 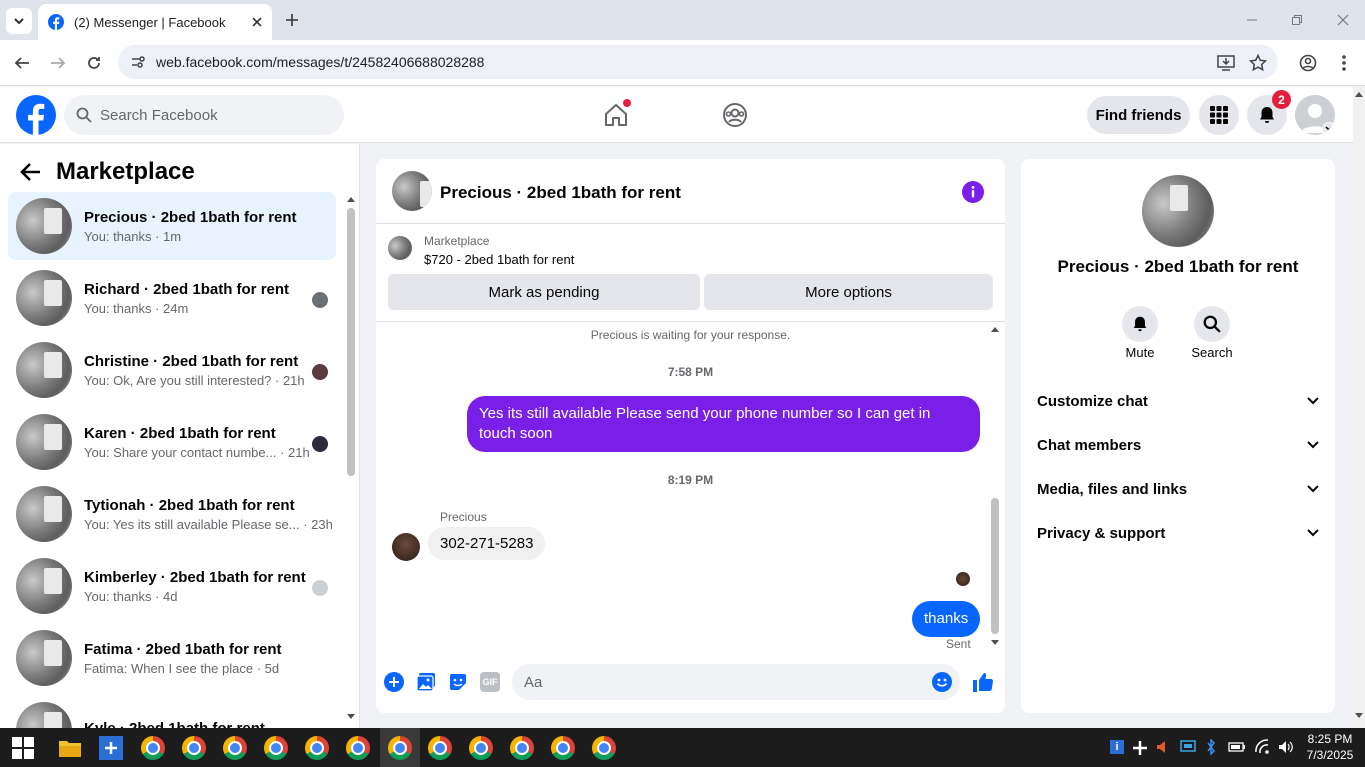 I want to click on windows-taskbar: i 8:25 PM 7/3/2025, so click(x=682, y=747).